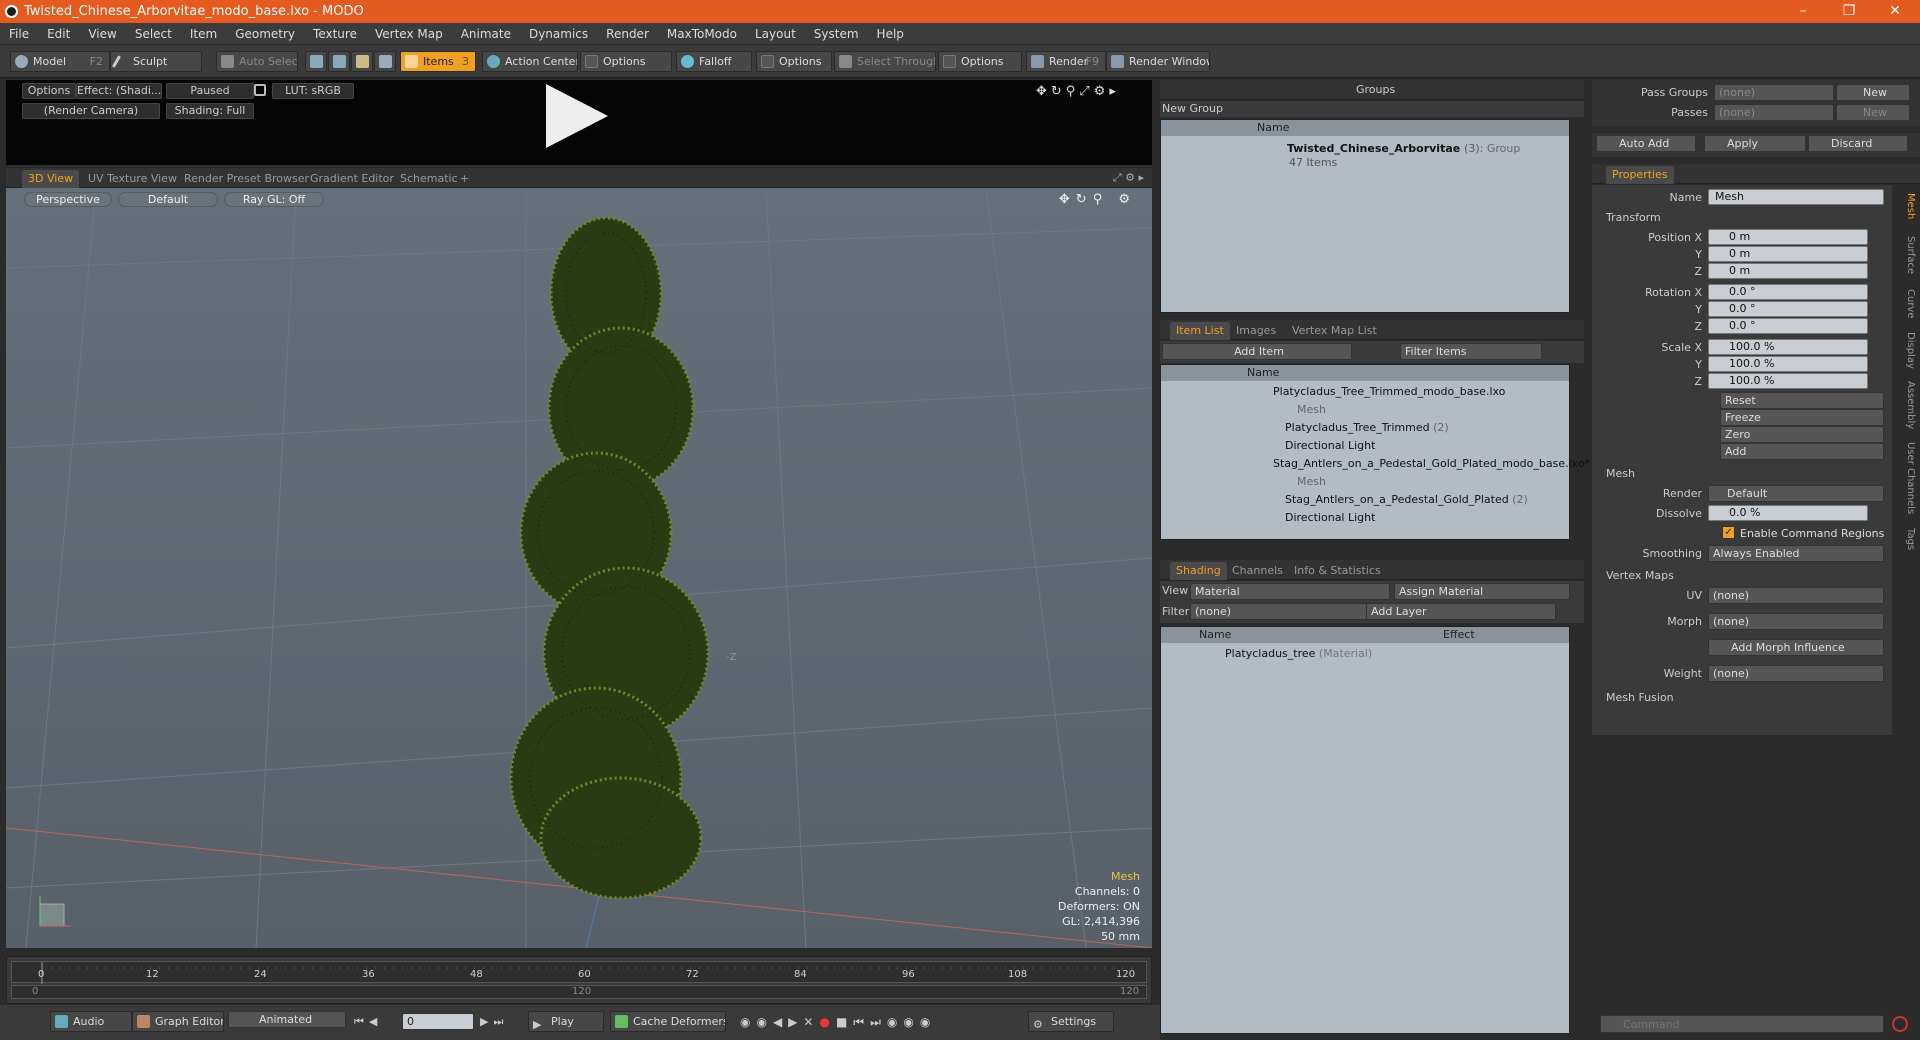 Image resolution: width=1920 pixels, height=1040 pixels. Describe the element at coordinates (1755, 143) in the screenshot. I see `apply-button: Apply` at that location.